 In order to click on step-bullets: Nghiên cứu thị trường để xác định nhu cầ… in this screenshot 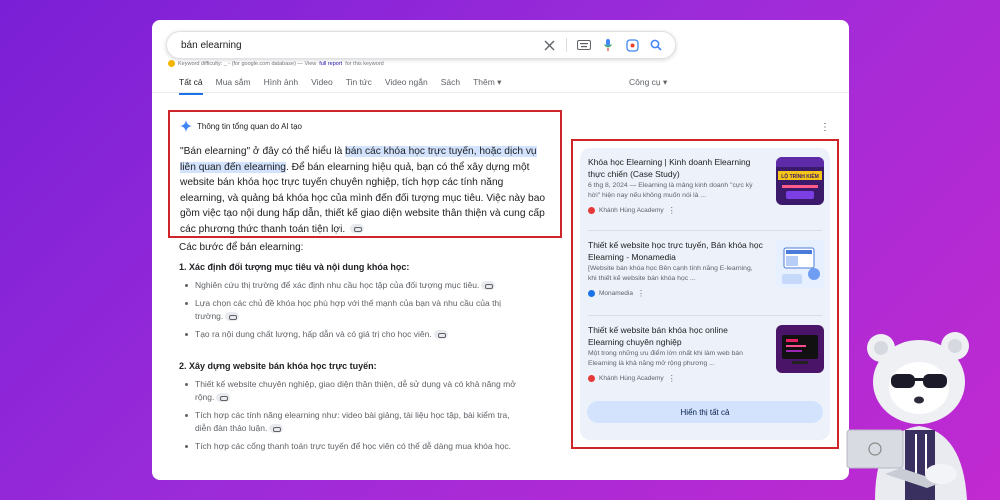, I will do `click(355, 312)`.